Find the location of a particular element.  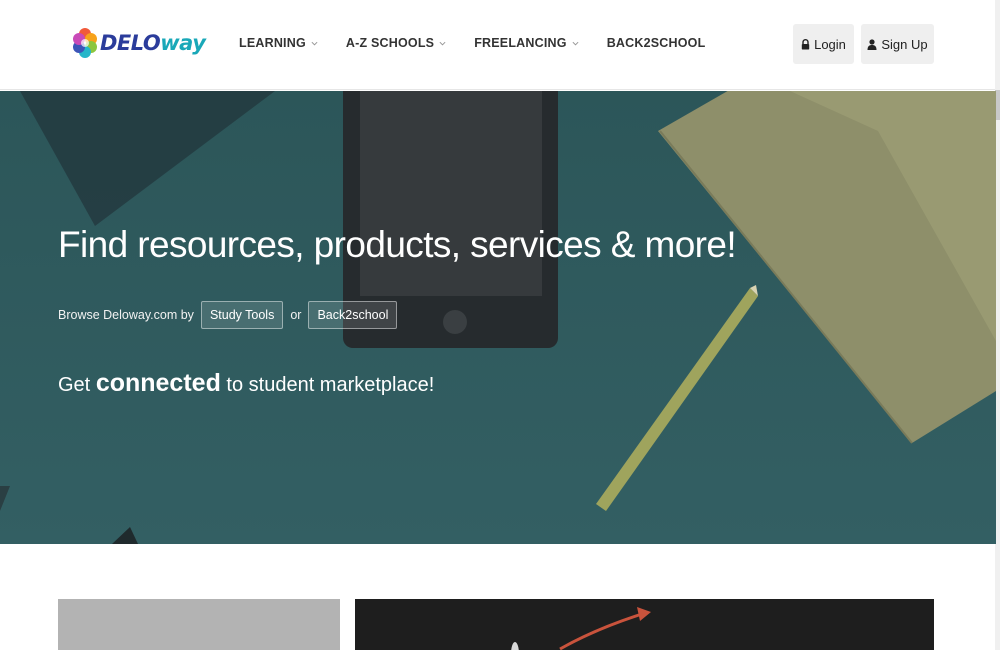

nav-a-z-schools: A-Z SCHOOLS is located at coordinates (396, 43).